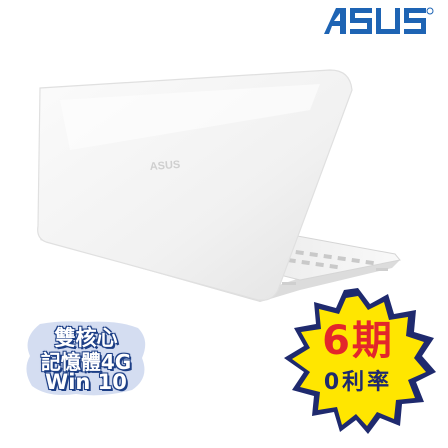 The width and height of the screenshot is (448, 448). I want to click on promo-headline: 6期, so click(358, 341).